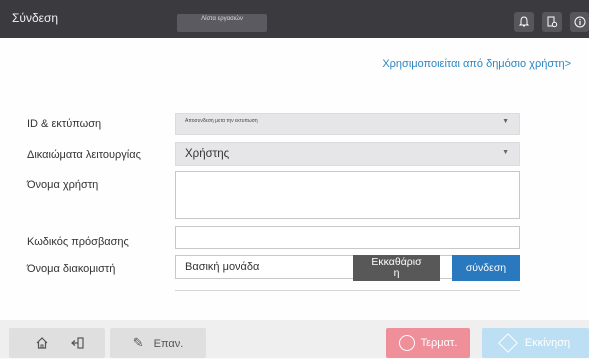  What do you see at coordinates (42, 343) in the screenshot?
I see `home-icon` at bounding box center [42, 343].